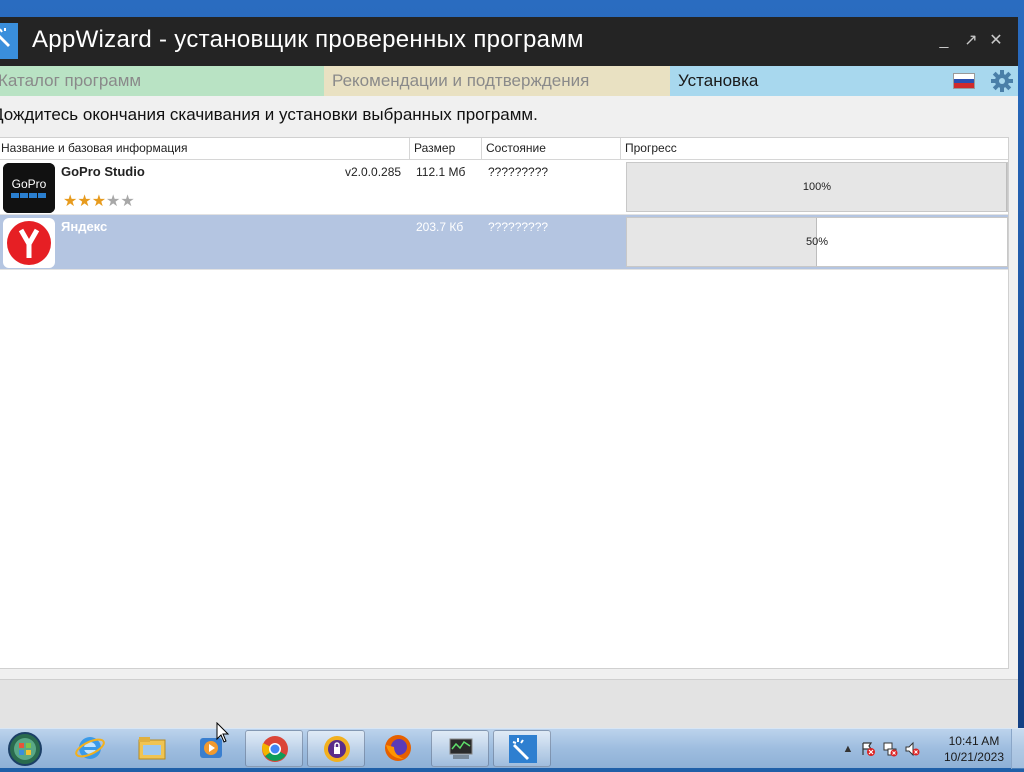  What do you see at coordinates (890, 749) in the screenshot?
I see `network-icon` at bounding box center [890, 749].